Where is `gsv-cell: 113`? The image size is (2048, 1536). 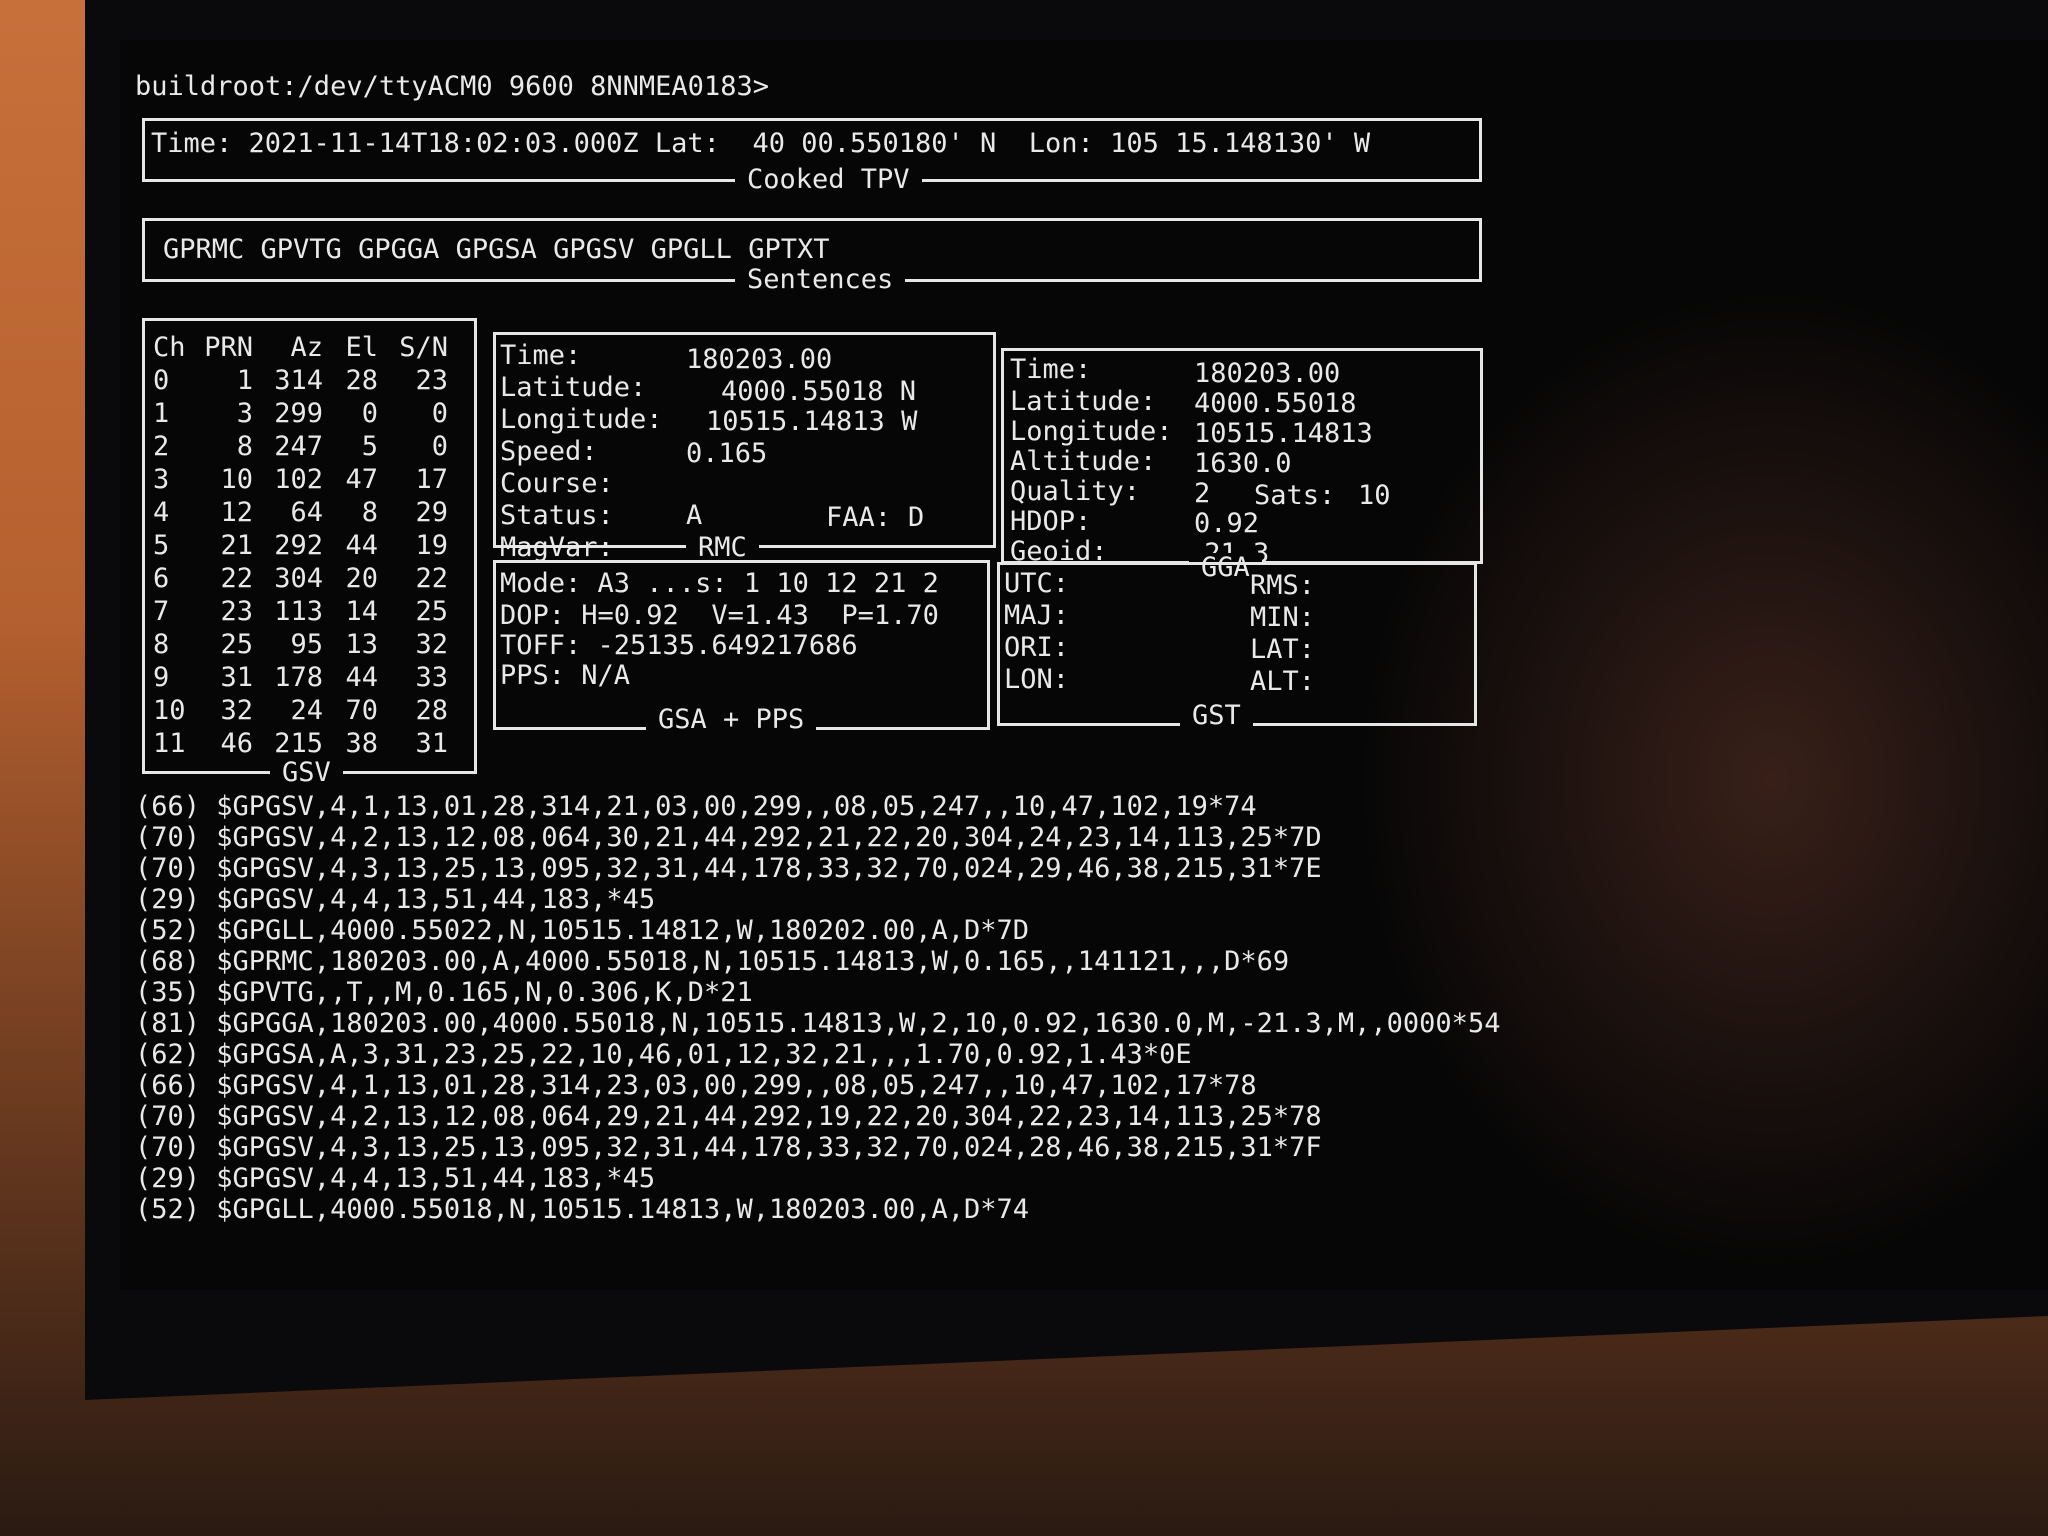
gsv-cell: 113 is located at coordinates (298, 611).